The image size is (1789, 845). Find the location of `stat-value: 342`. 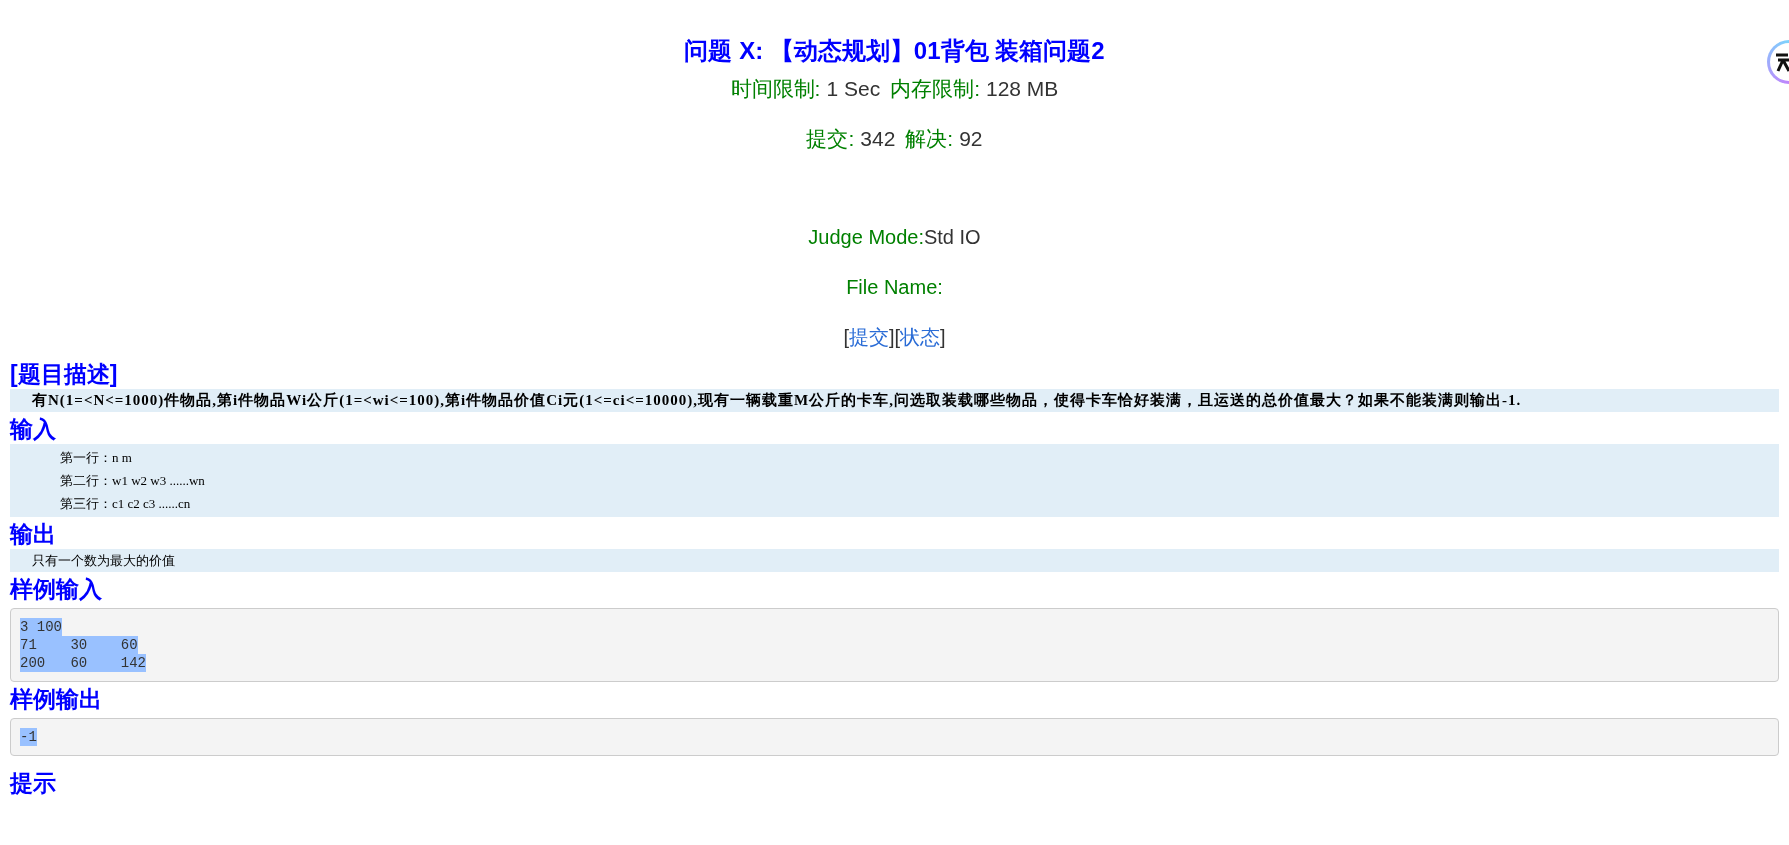

stat-value: 342 is located at coordinates (878, 139).